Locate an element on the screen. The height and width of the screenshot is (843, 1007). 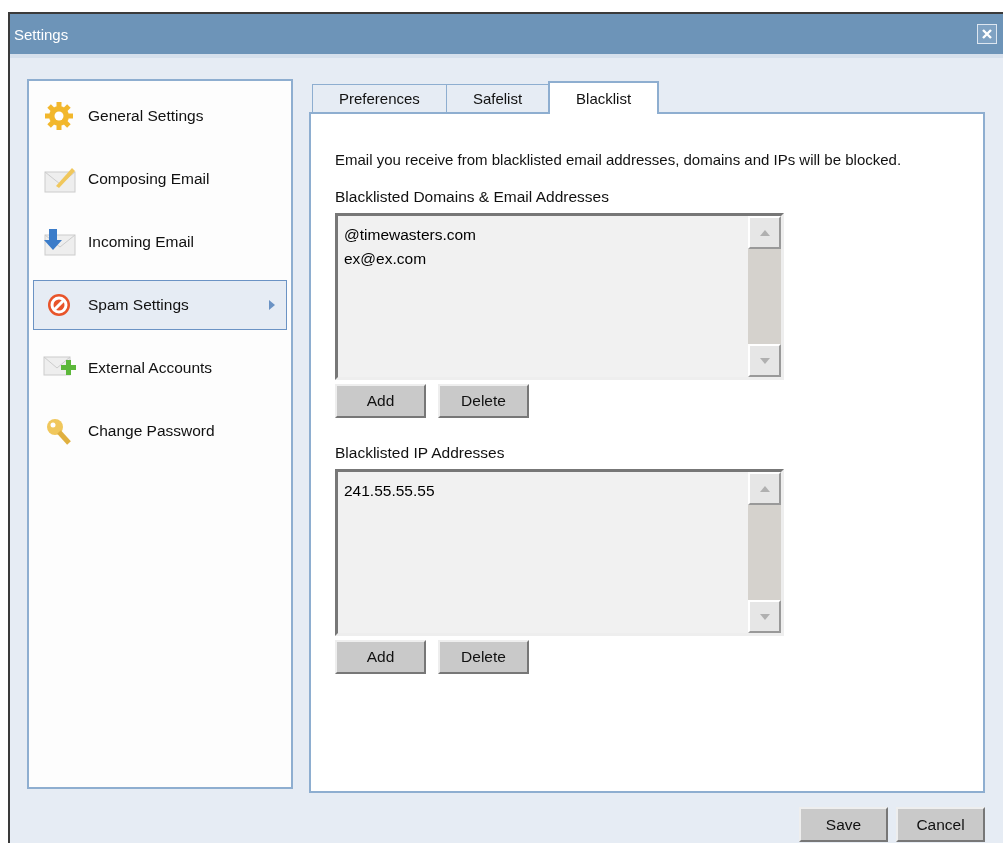
list-entry: ex@ex.com is located at coordinates (543, 259).